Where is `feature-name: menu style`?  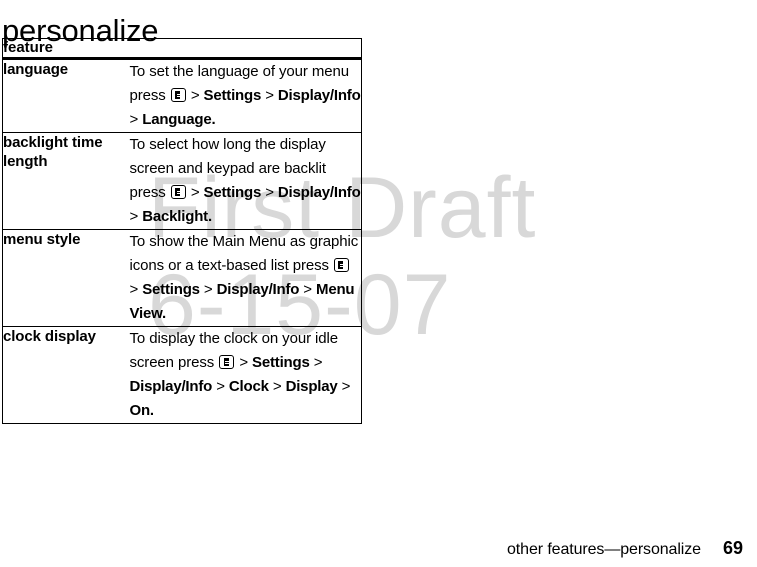 feature-name: menu style is located at coordinates (42, 239).